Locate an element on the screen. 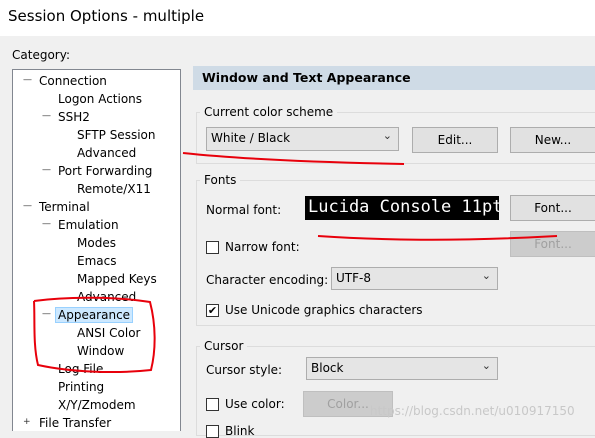 This screenshot has height=438, width=595. tree-item-window: Window is located at coordinates (100, 351).